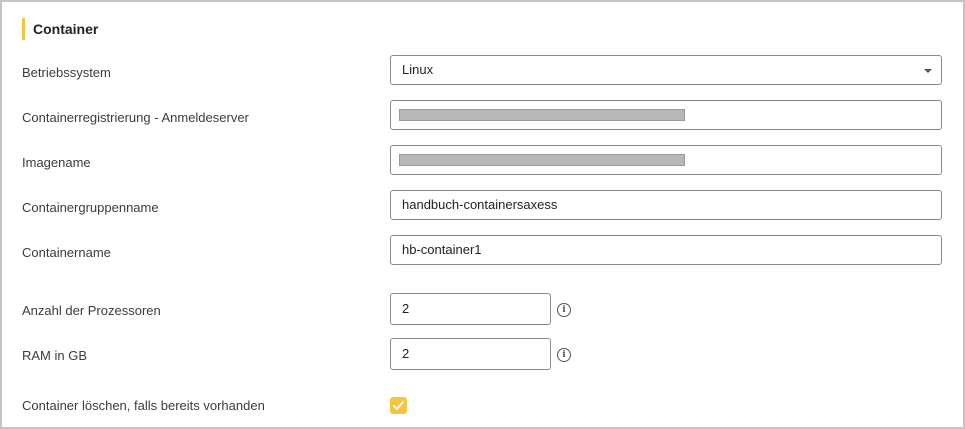 The width and height of the screenshot is (965, 429). I want to click on container-name-label: Containername, so click(66, 252).